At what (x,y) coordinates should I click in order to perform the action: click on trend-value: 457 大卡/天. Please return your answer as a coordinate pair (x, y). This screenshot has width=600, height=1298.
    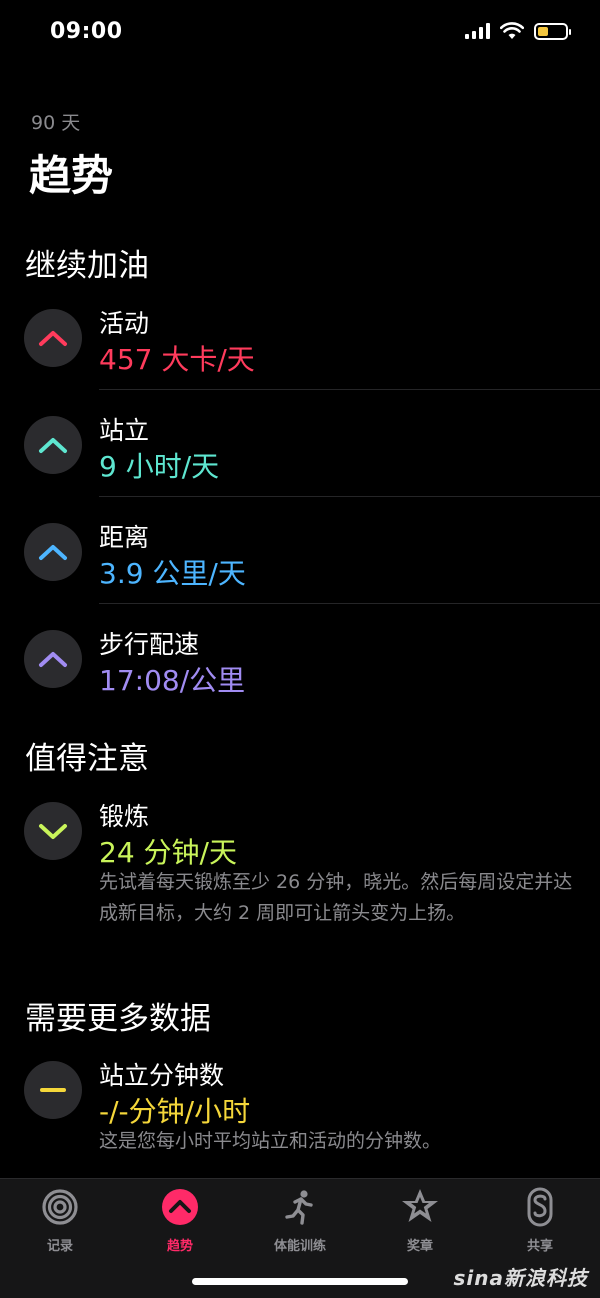
    Looking at the image, I should click on (177, 359).